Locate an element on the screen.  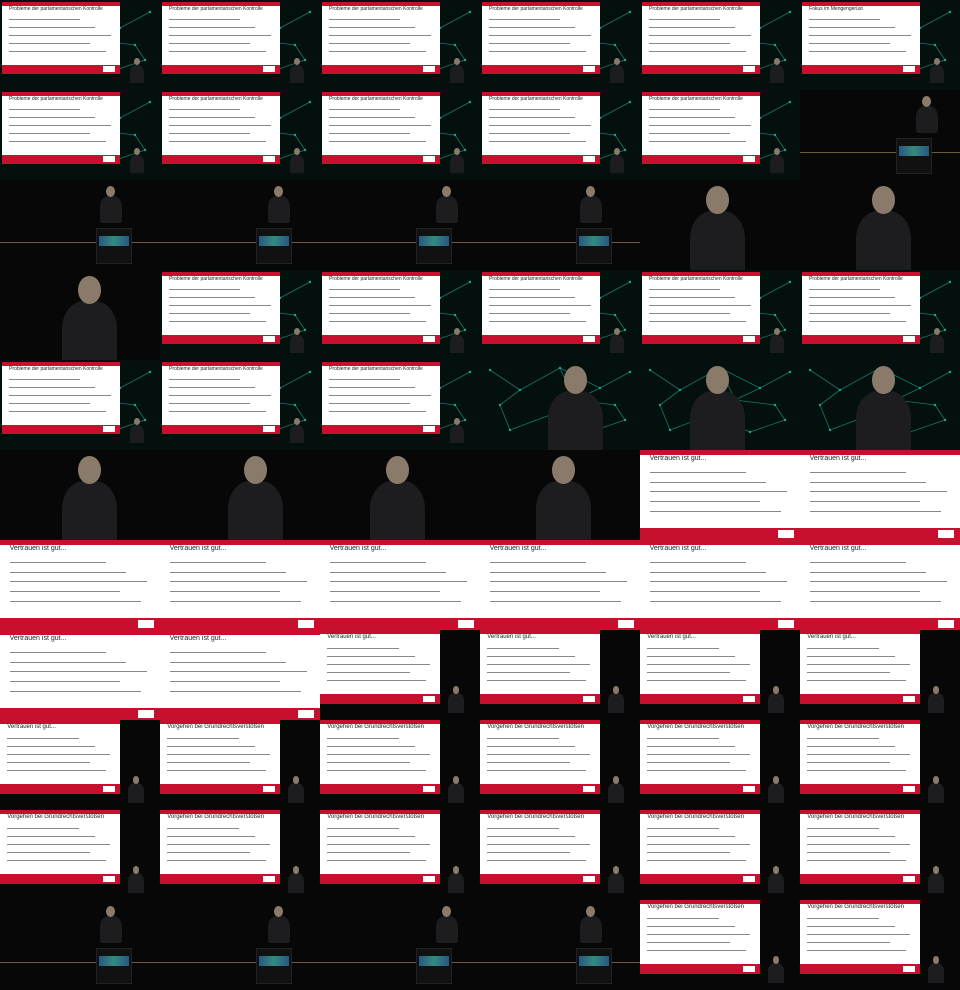
stage-edge is located at coordinates (560, 242).